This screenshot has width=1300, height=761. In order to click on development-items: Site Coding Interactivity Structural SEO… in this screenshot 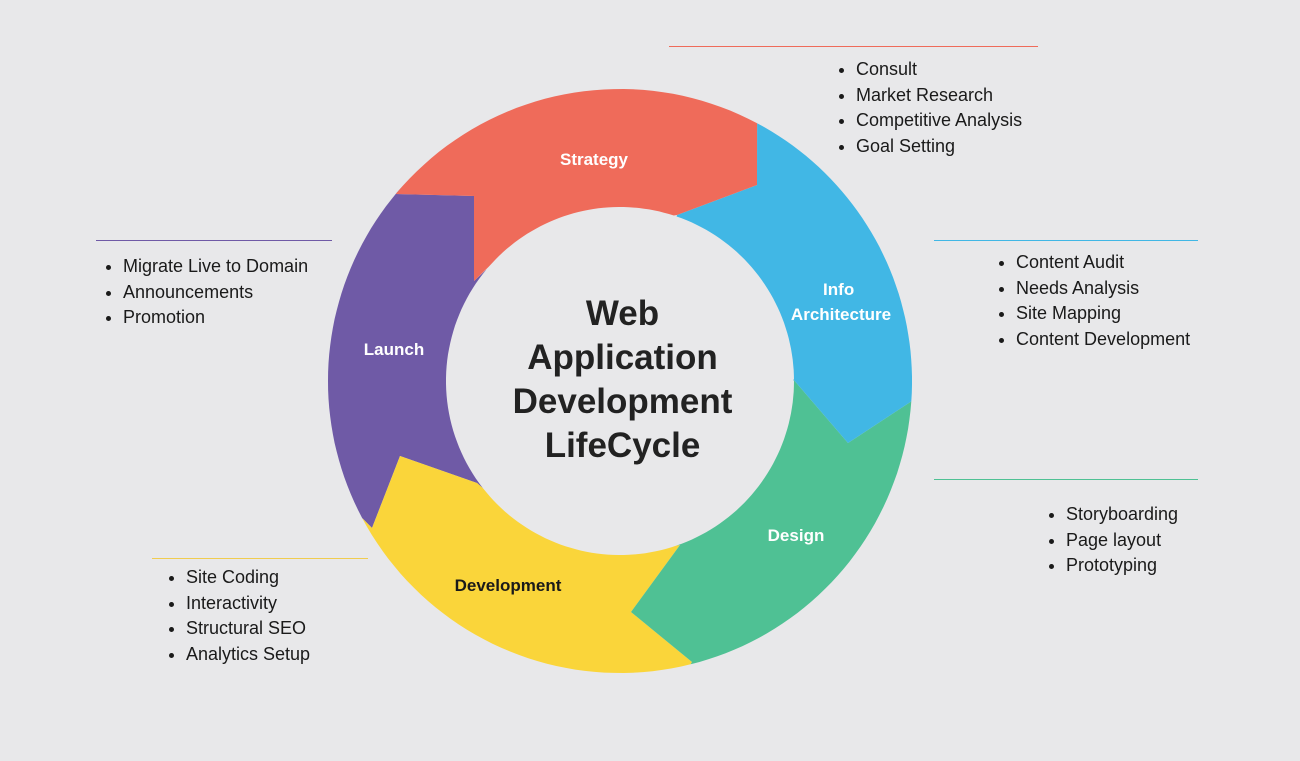, I will do `click(238, 616)`.